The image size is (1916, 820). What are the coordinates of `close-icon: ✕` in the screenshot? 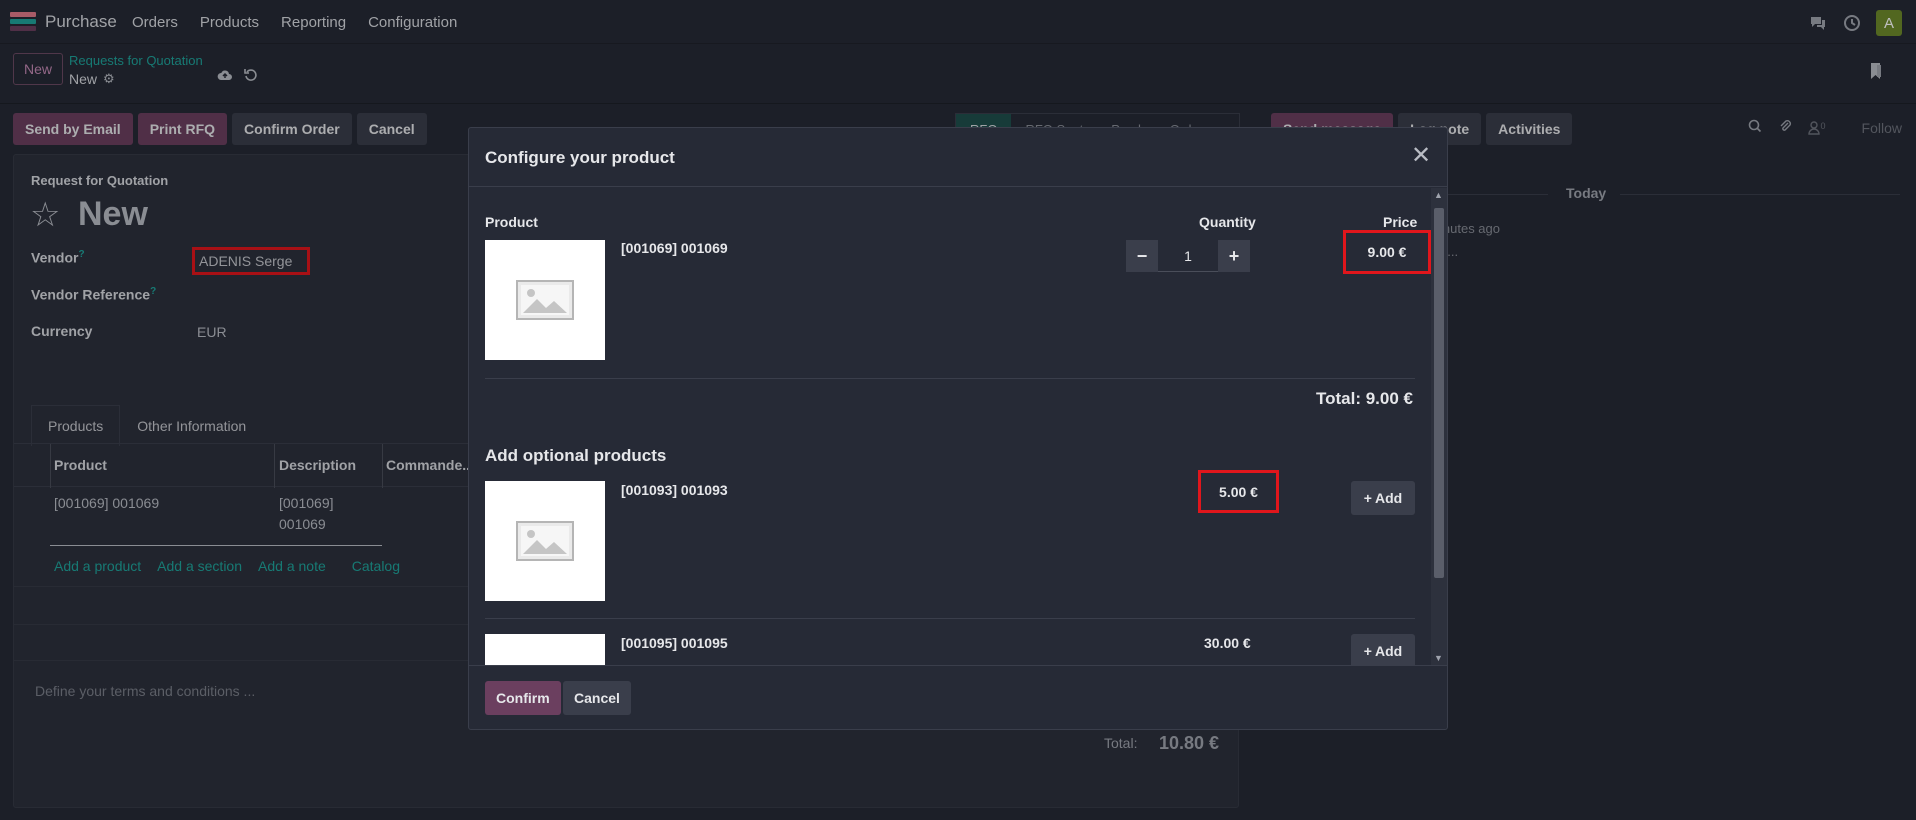 It's located at (1421, 156).